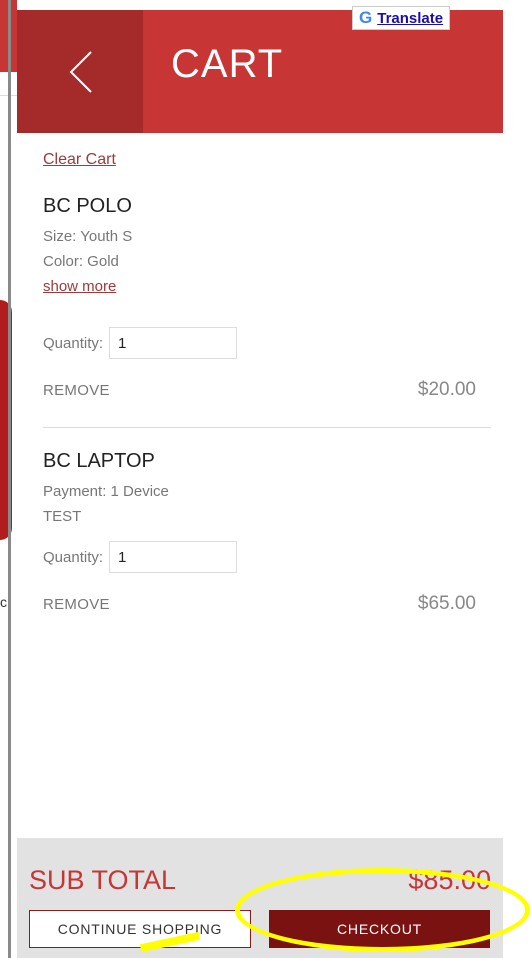 This screenshot has height=958, width=531. What do you see at coordinates (379, 929) in the screenshot?
I see `checkout-button: CHECKOUT` at bounding box center [379, 929].